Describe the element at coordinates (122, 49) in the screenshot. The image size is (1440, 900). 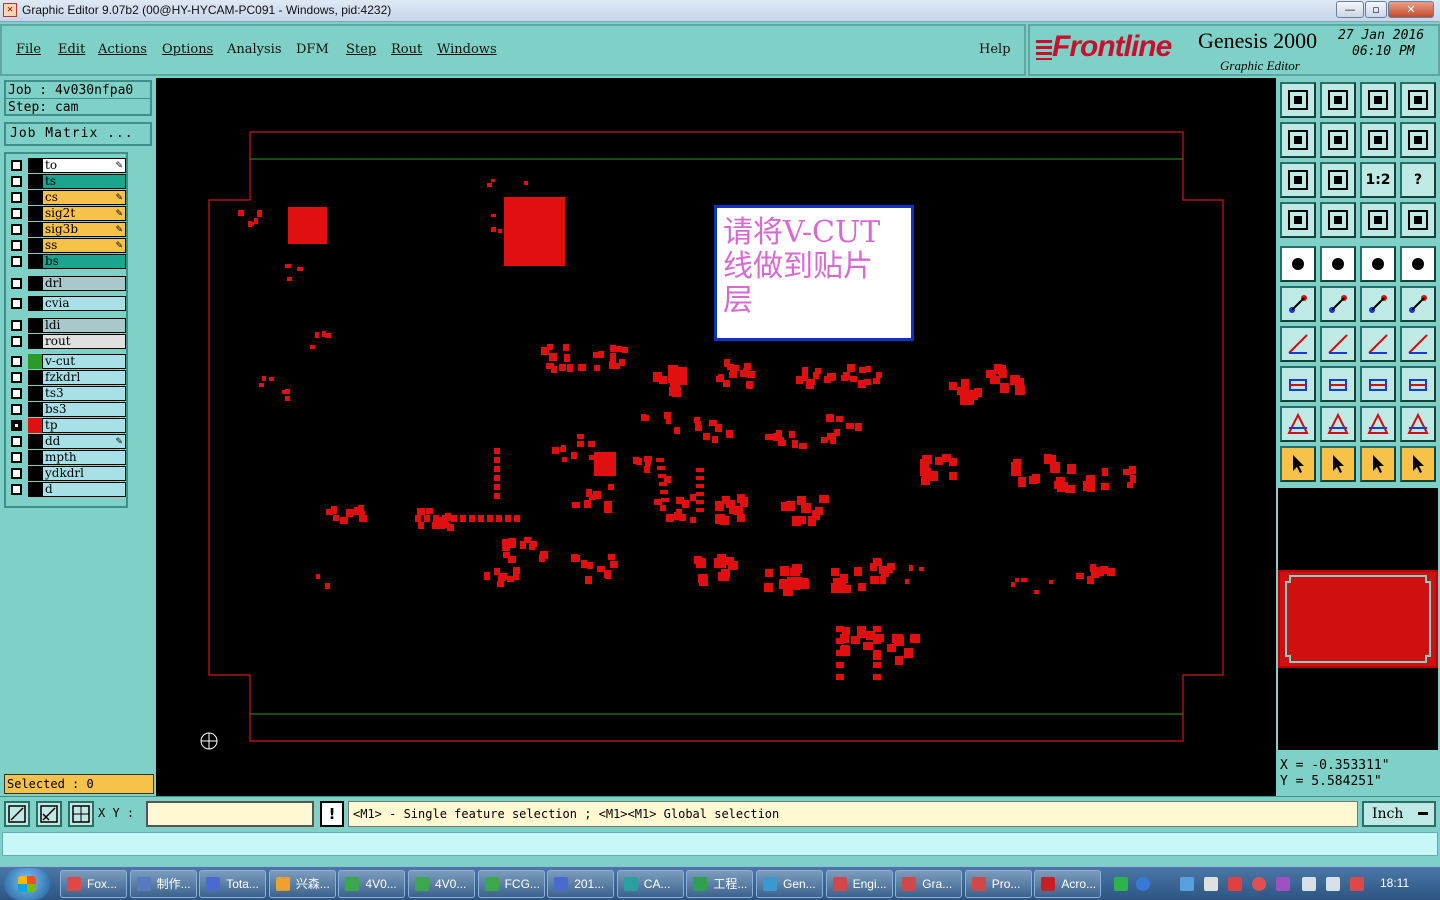
I see `menu-actions: Actions` at that location.